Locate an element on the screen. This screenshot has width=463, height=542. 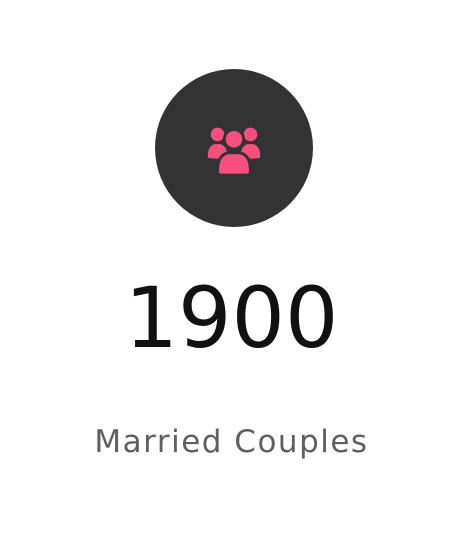
icon-circle is located at coordinates (234, 148).